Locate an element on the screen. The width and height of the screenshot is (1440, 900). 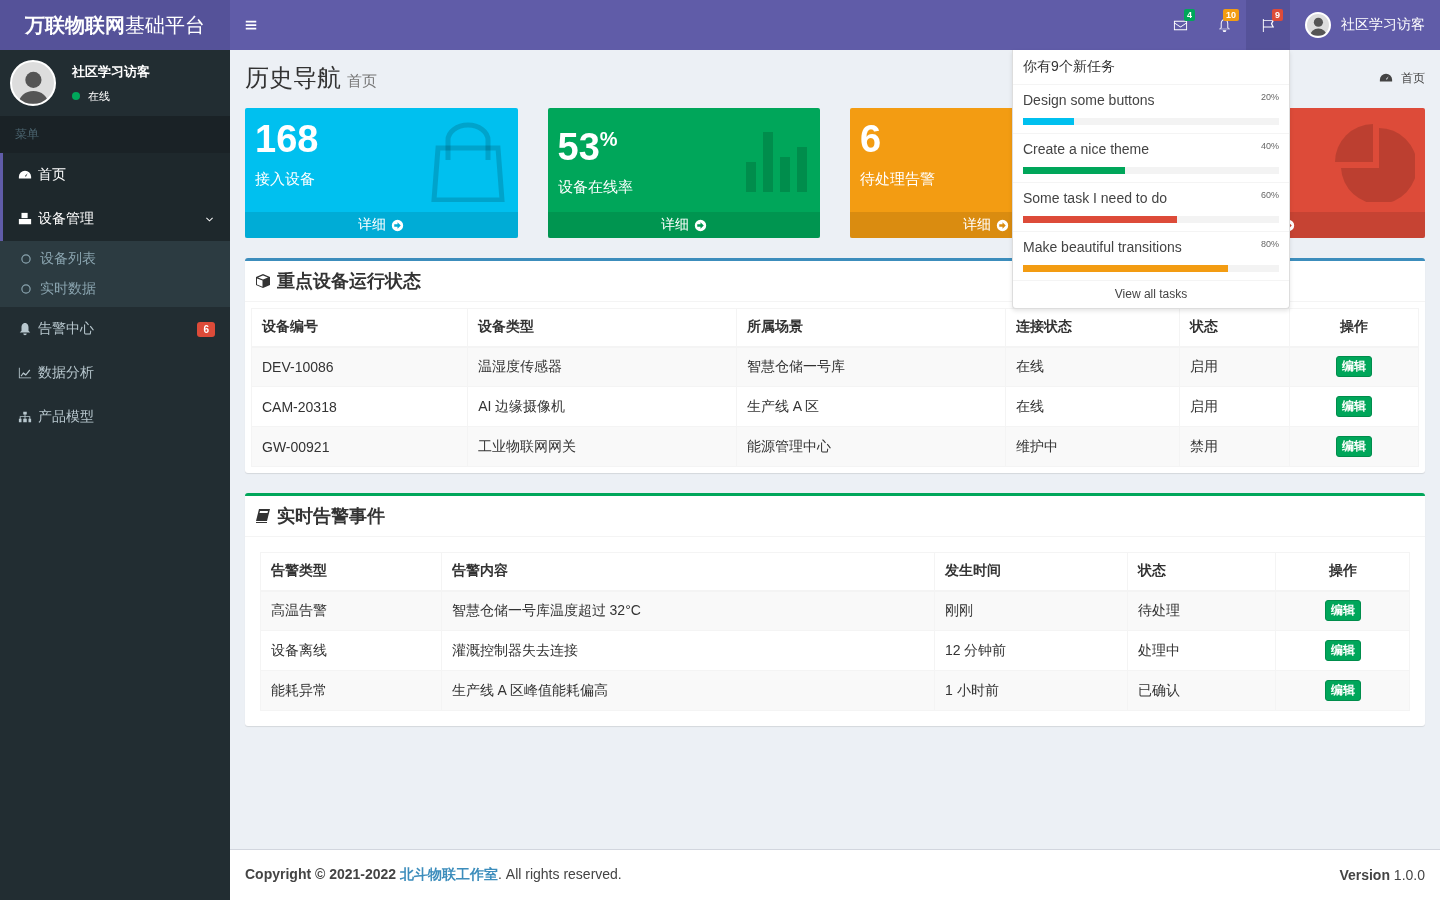
flag-icon is located at coordinates (1268, 25).